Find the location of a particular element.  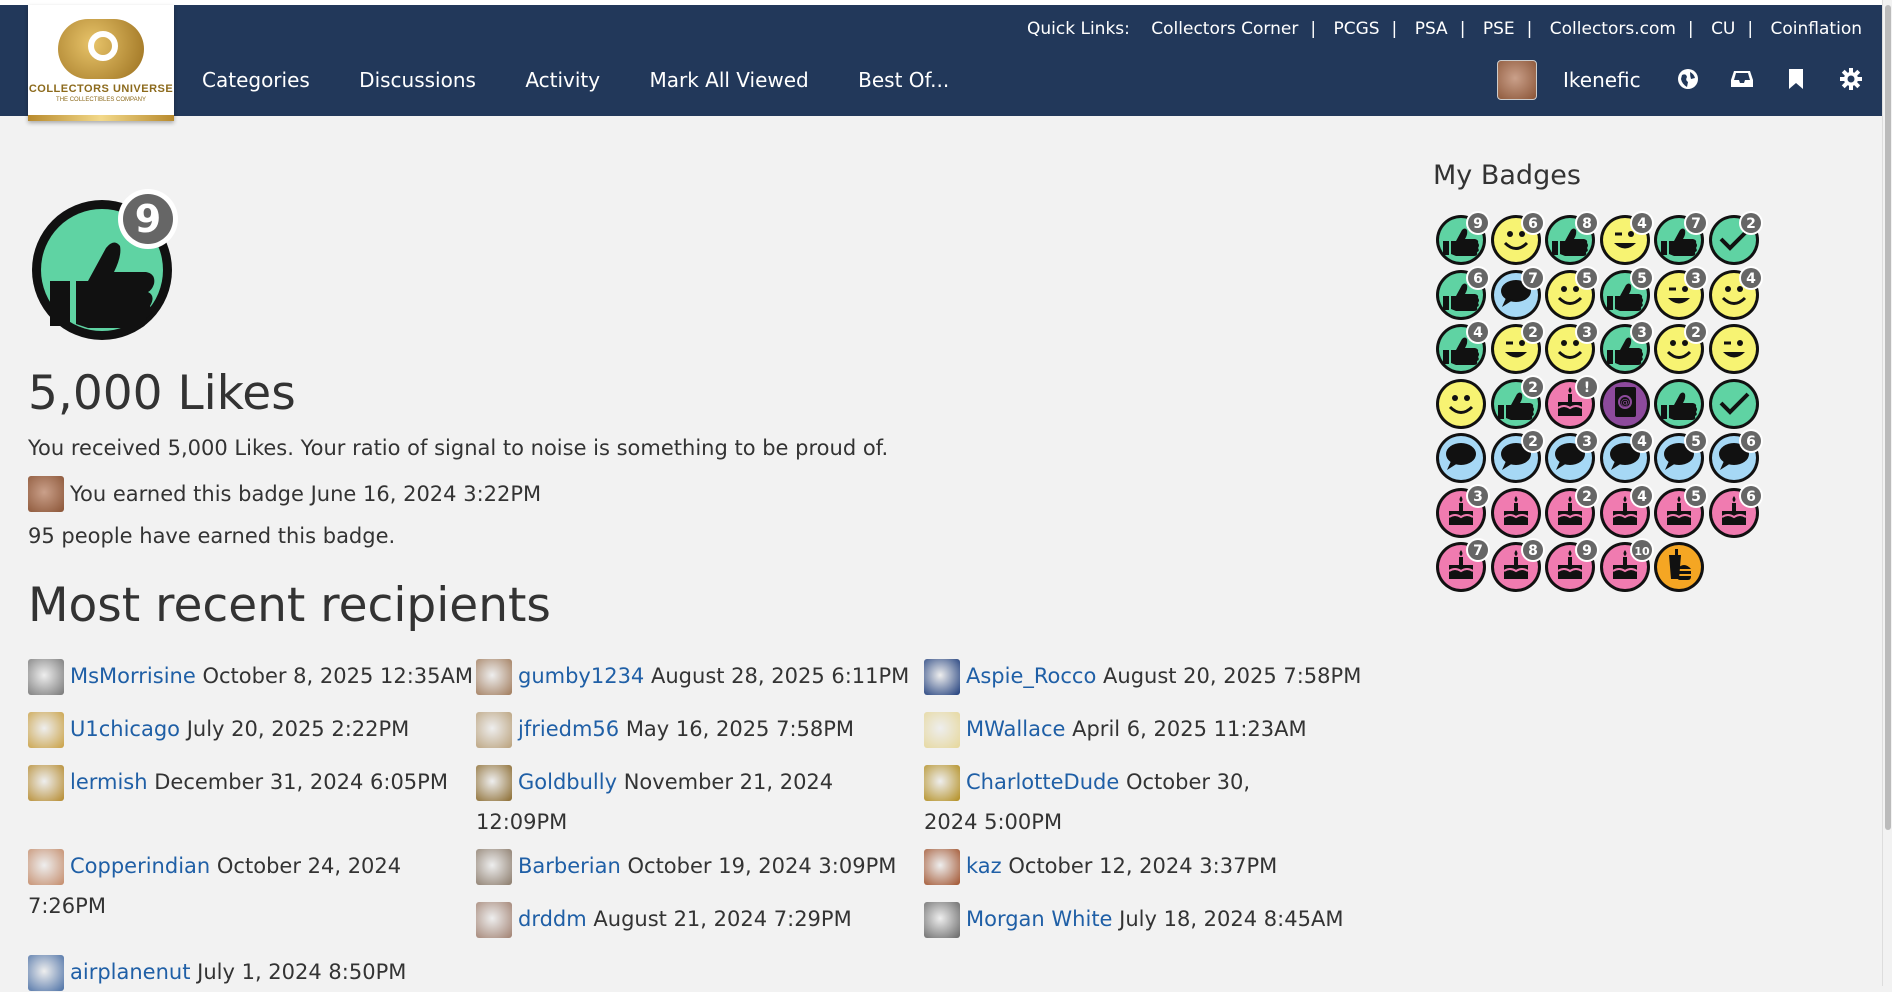

nav-activity: Activity is located at coordinates (562, 80).